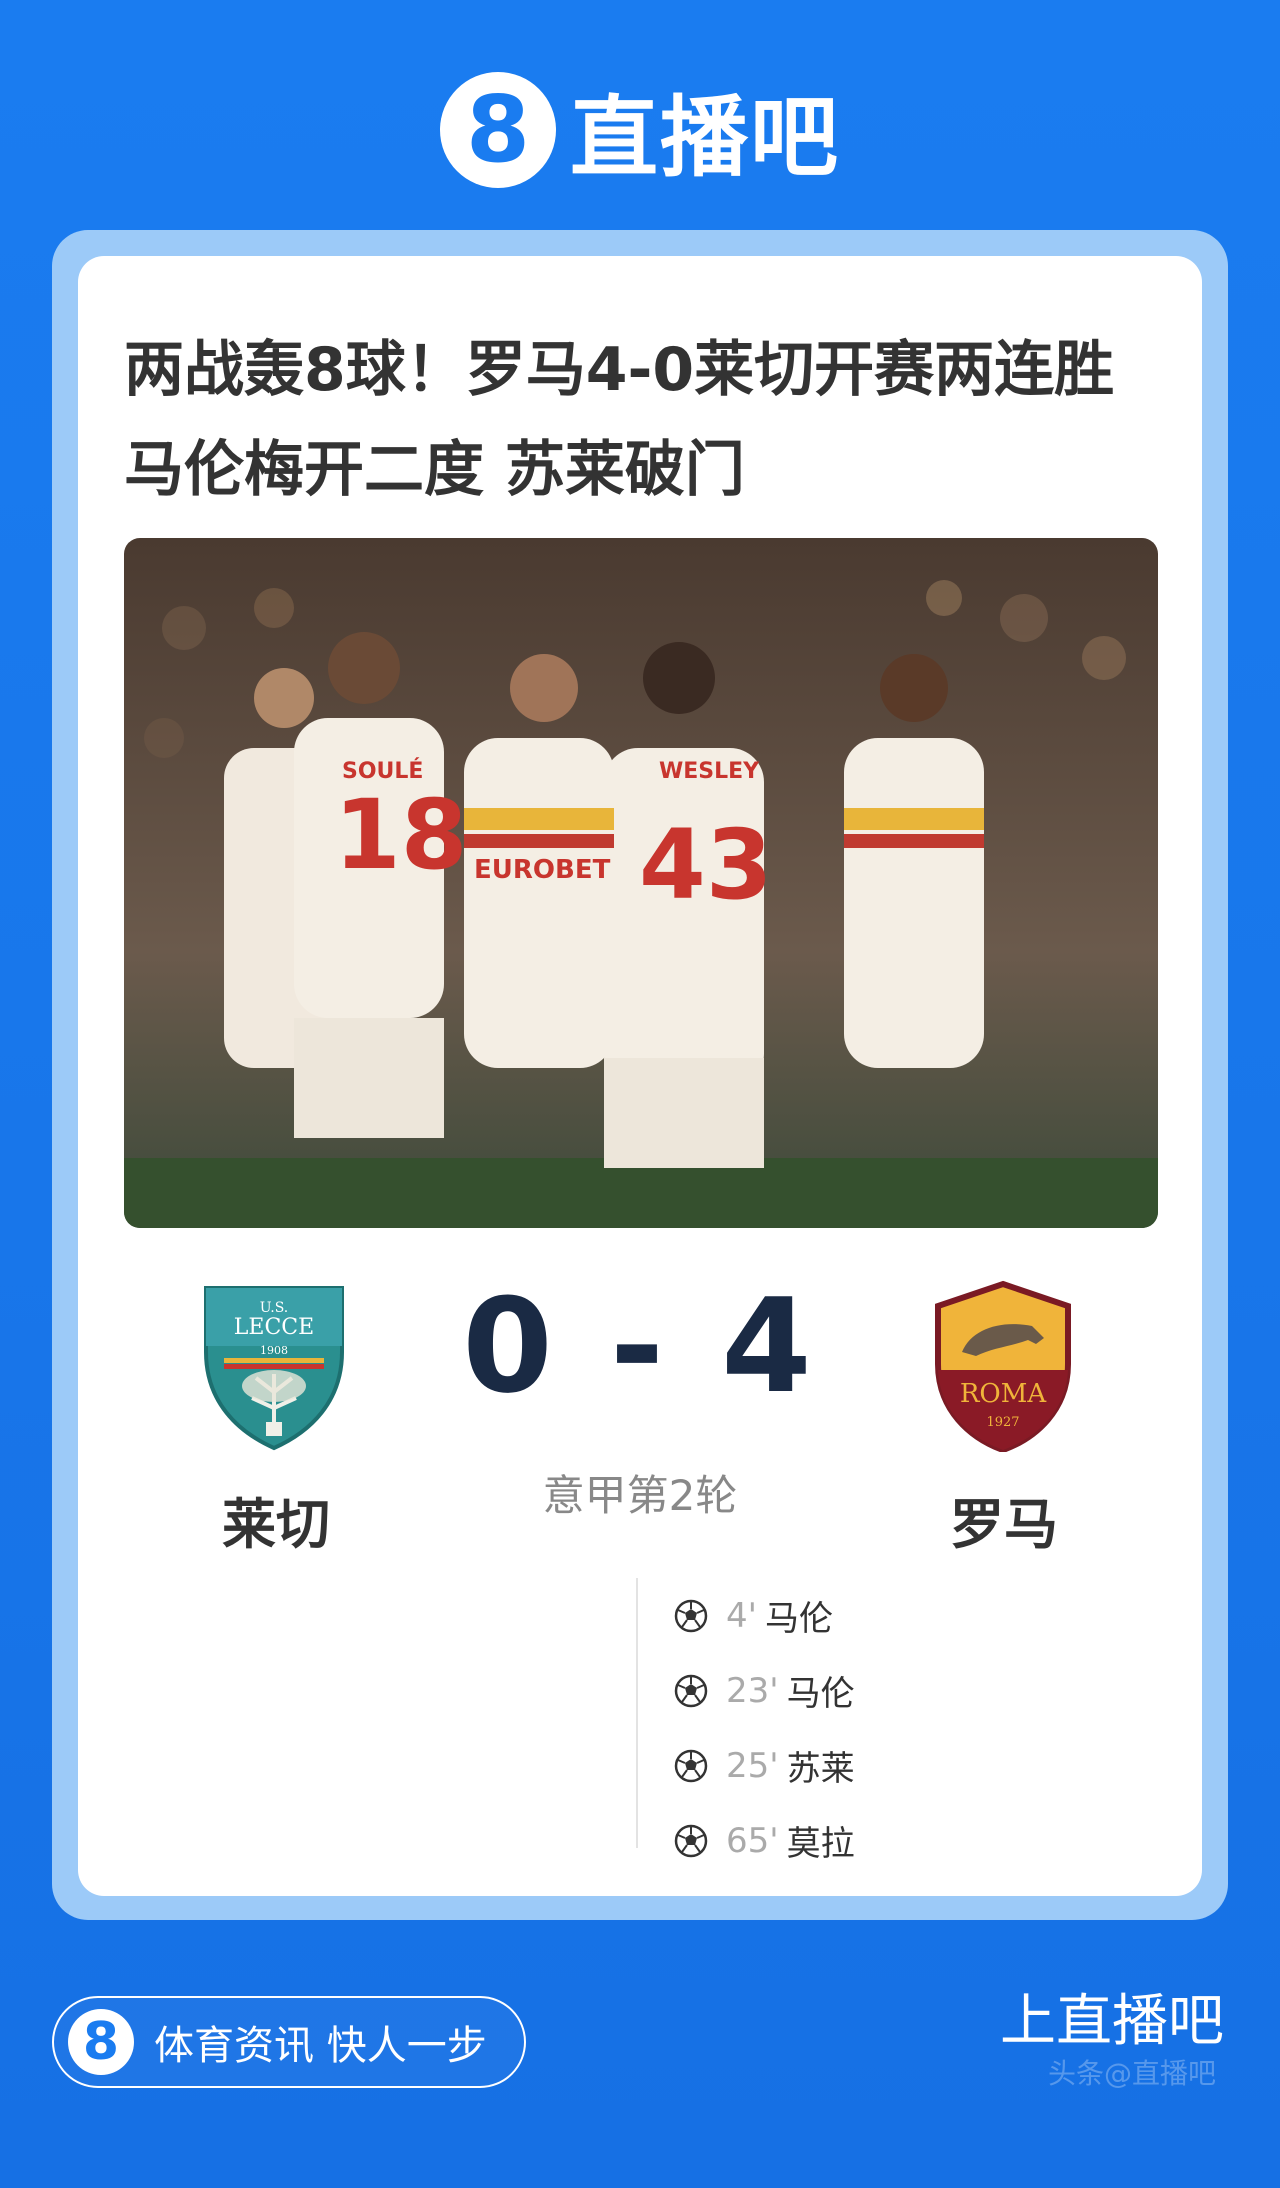 The image size is (1280, 2188). I want to click on svg-text: ROMA, so click(1004, 1394).